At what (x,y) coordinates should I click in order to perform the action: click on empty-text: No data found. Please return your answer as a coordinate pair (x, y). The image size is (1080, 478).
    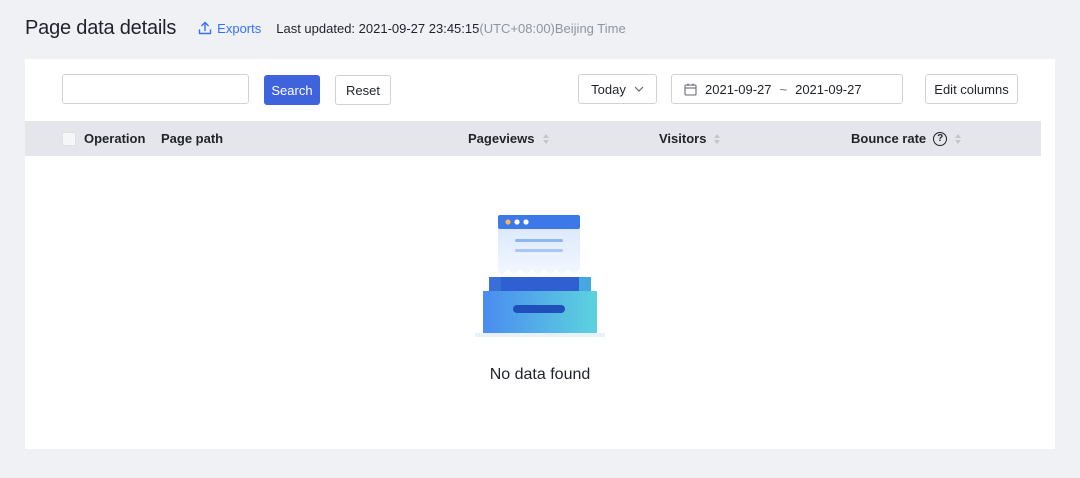
    Looking at the image, I should click on (540, 374).